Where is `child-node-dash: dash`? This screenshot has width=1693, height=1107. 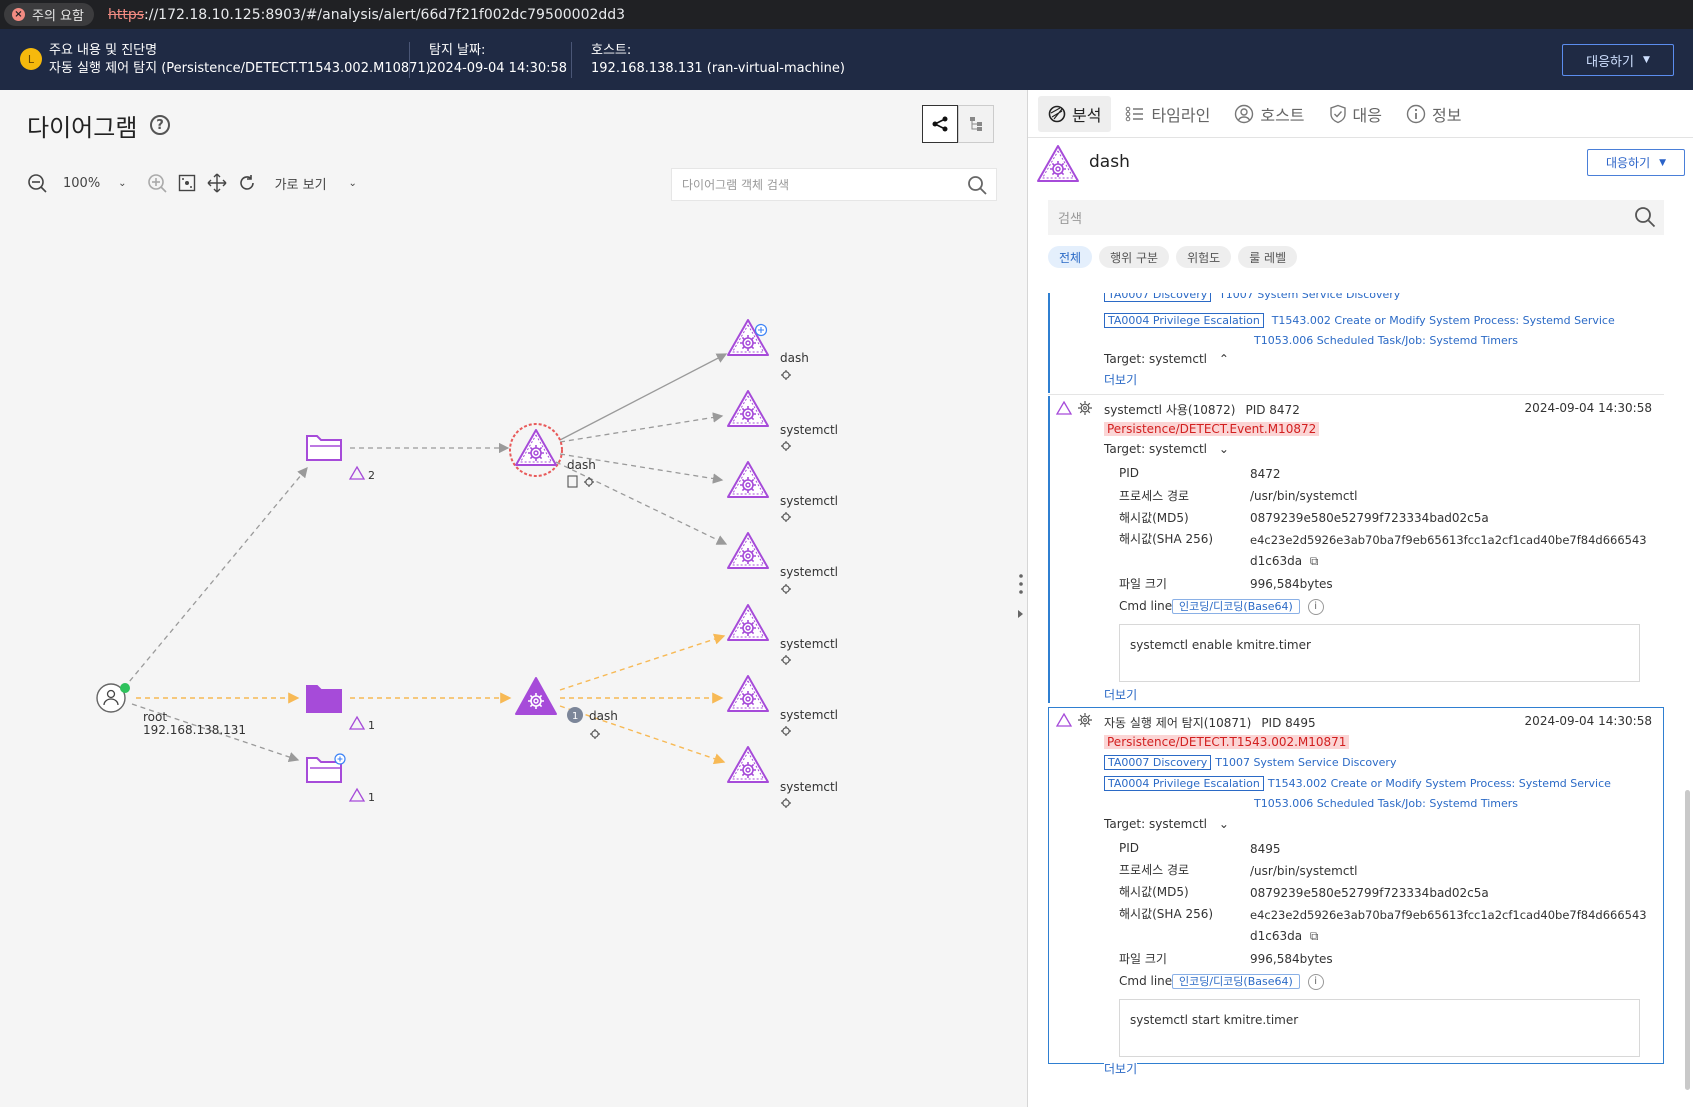 child-node-dash: dash is located at coordinates (768, 350).